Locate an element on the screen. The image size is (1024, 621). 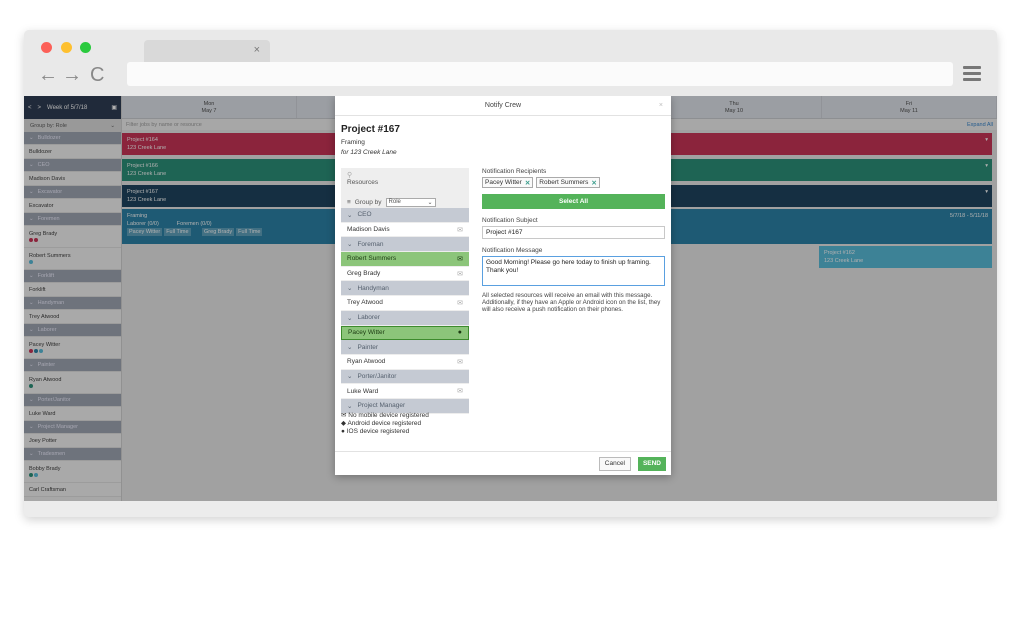
resource-group-header: ⌄ Porter/Janitor is located at coordinates (405, 377).